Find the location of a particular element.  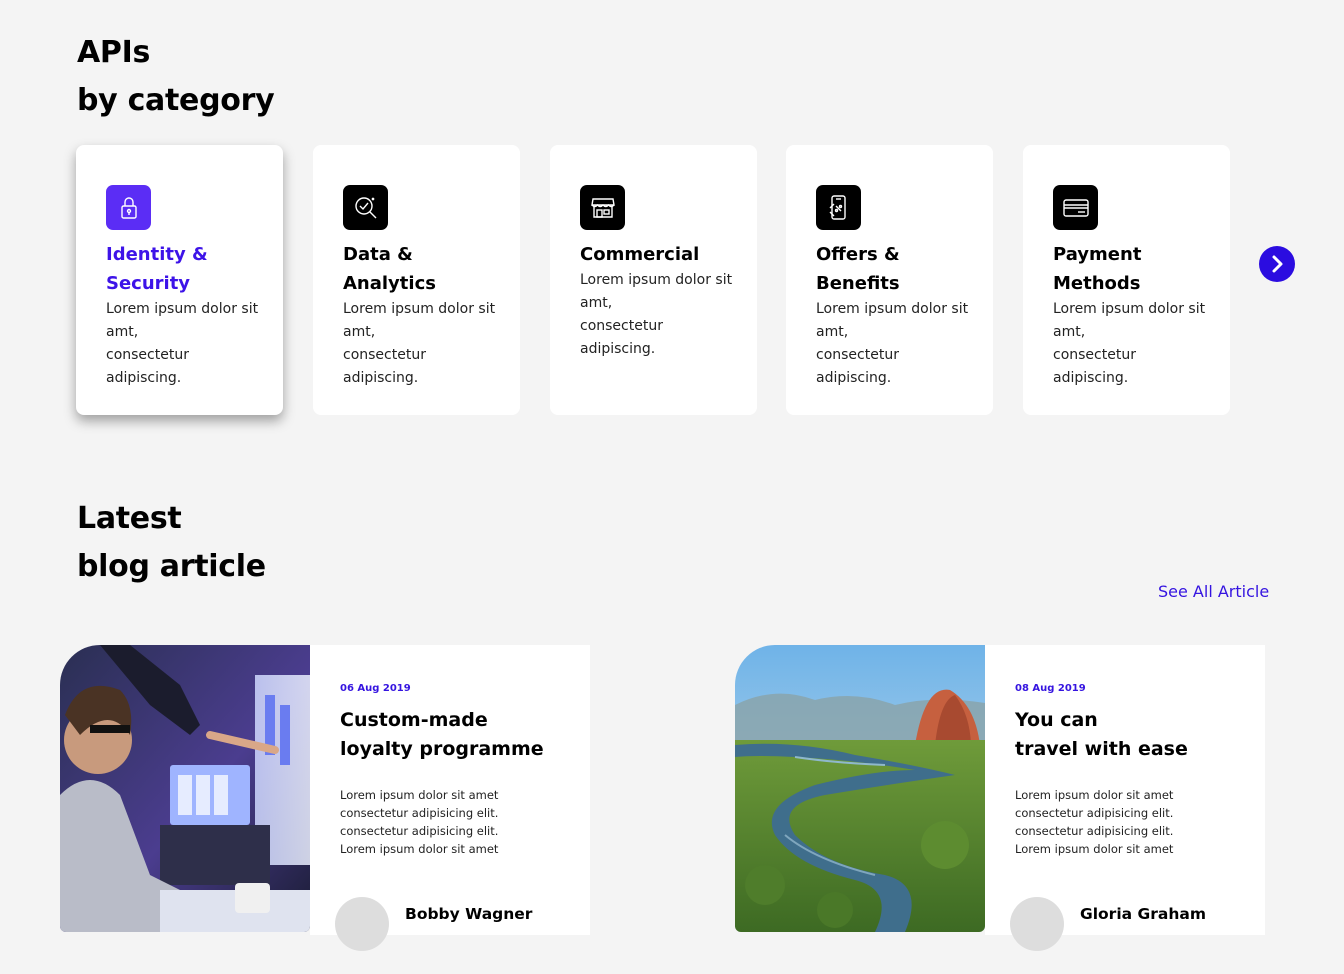

see-all-articles-link: See All Article is located at coordinates (1213, 591).